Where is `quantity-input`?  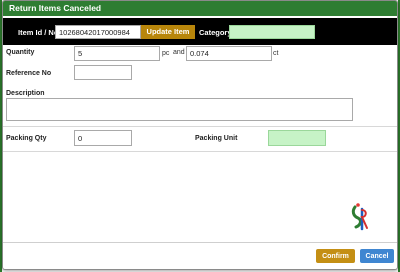 quantity-input is located at coordinates (117, 53).